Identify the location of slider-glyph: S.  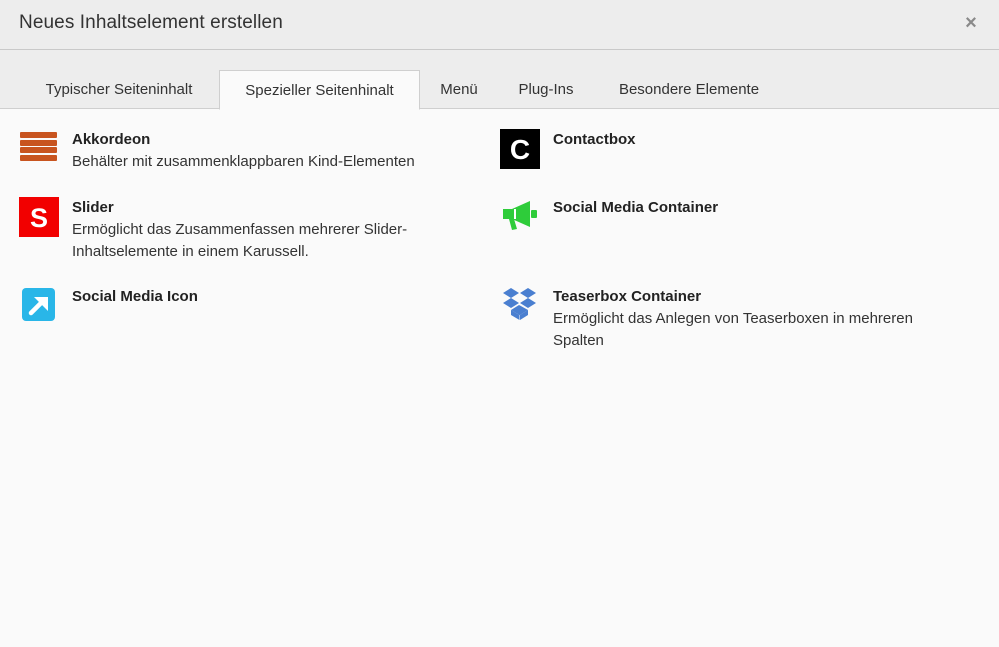
(39, 218).